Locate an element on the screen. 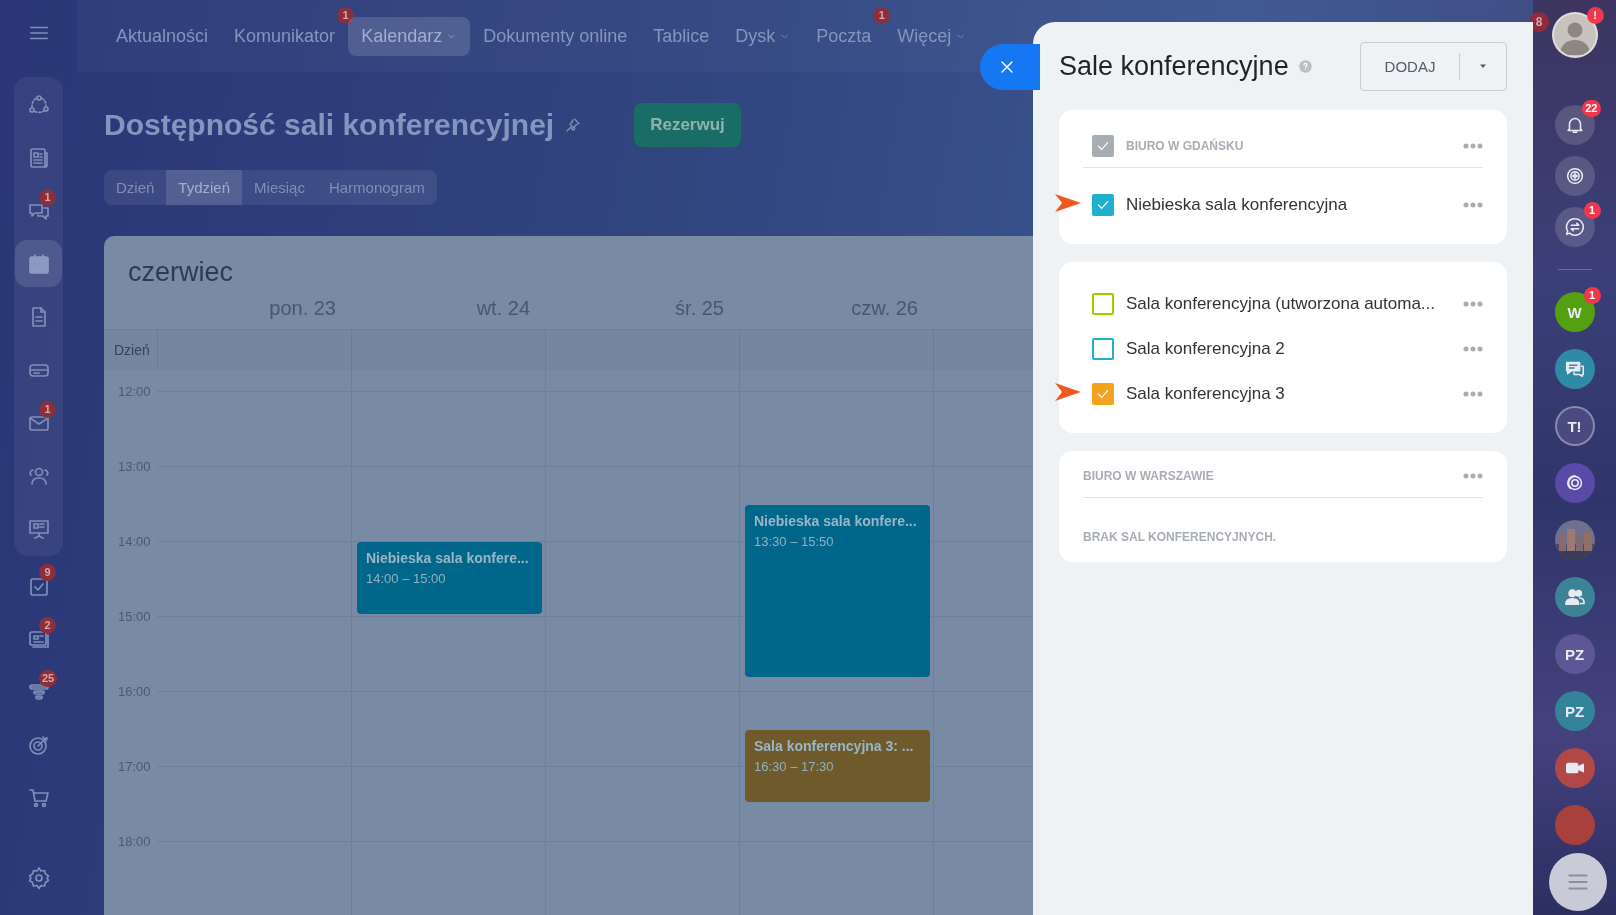 The width and height of the screenshot is (1616, 915). count-badge: 25 is located at coordinates (48, 678).